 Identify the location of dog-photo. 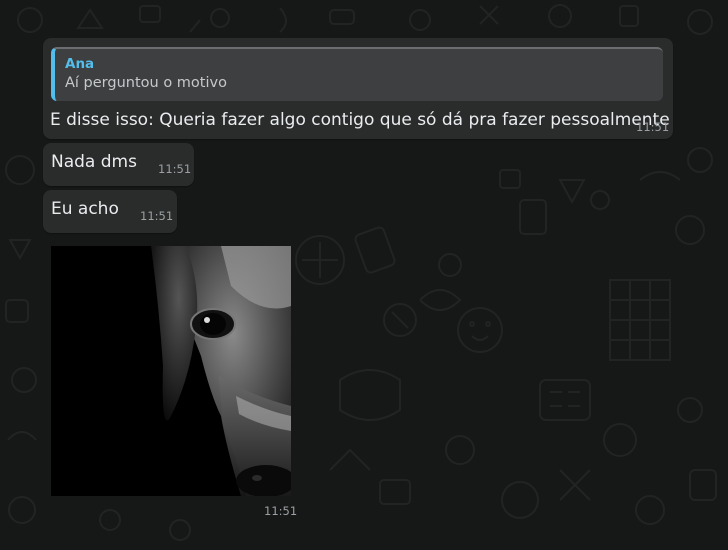
(171, 371).